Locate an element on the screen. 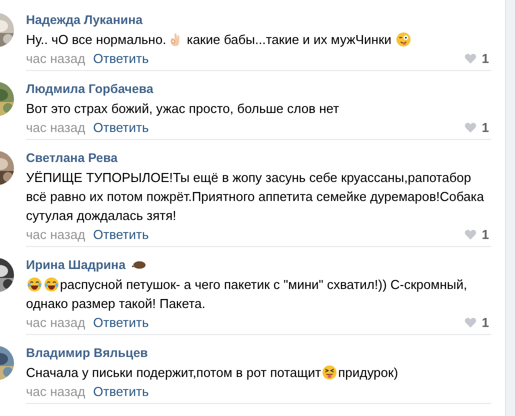 This screenshot has width=515, height=416. author-link: Владимир Вяльцев is located at coordinates (87, 353).